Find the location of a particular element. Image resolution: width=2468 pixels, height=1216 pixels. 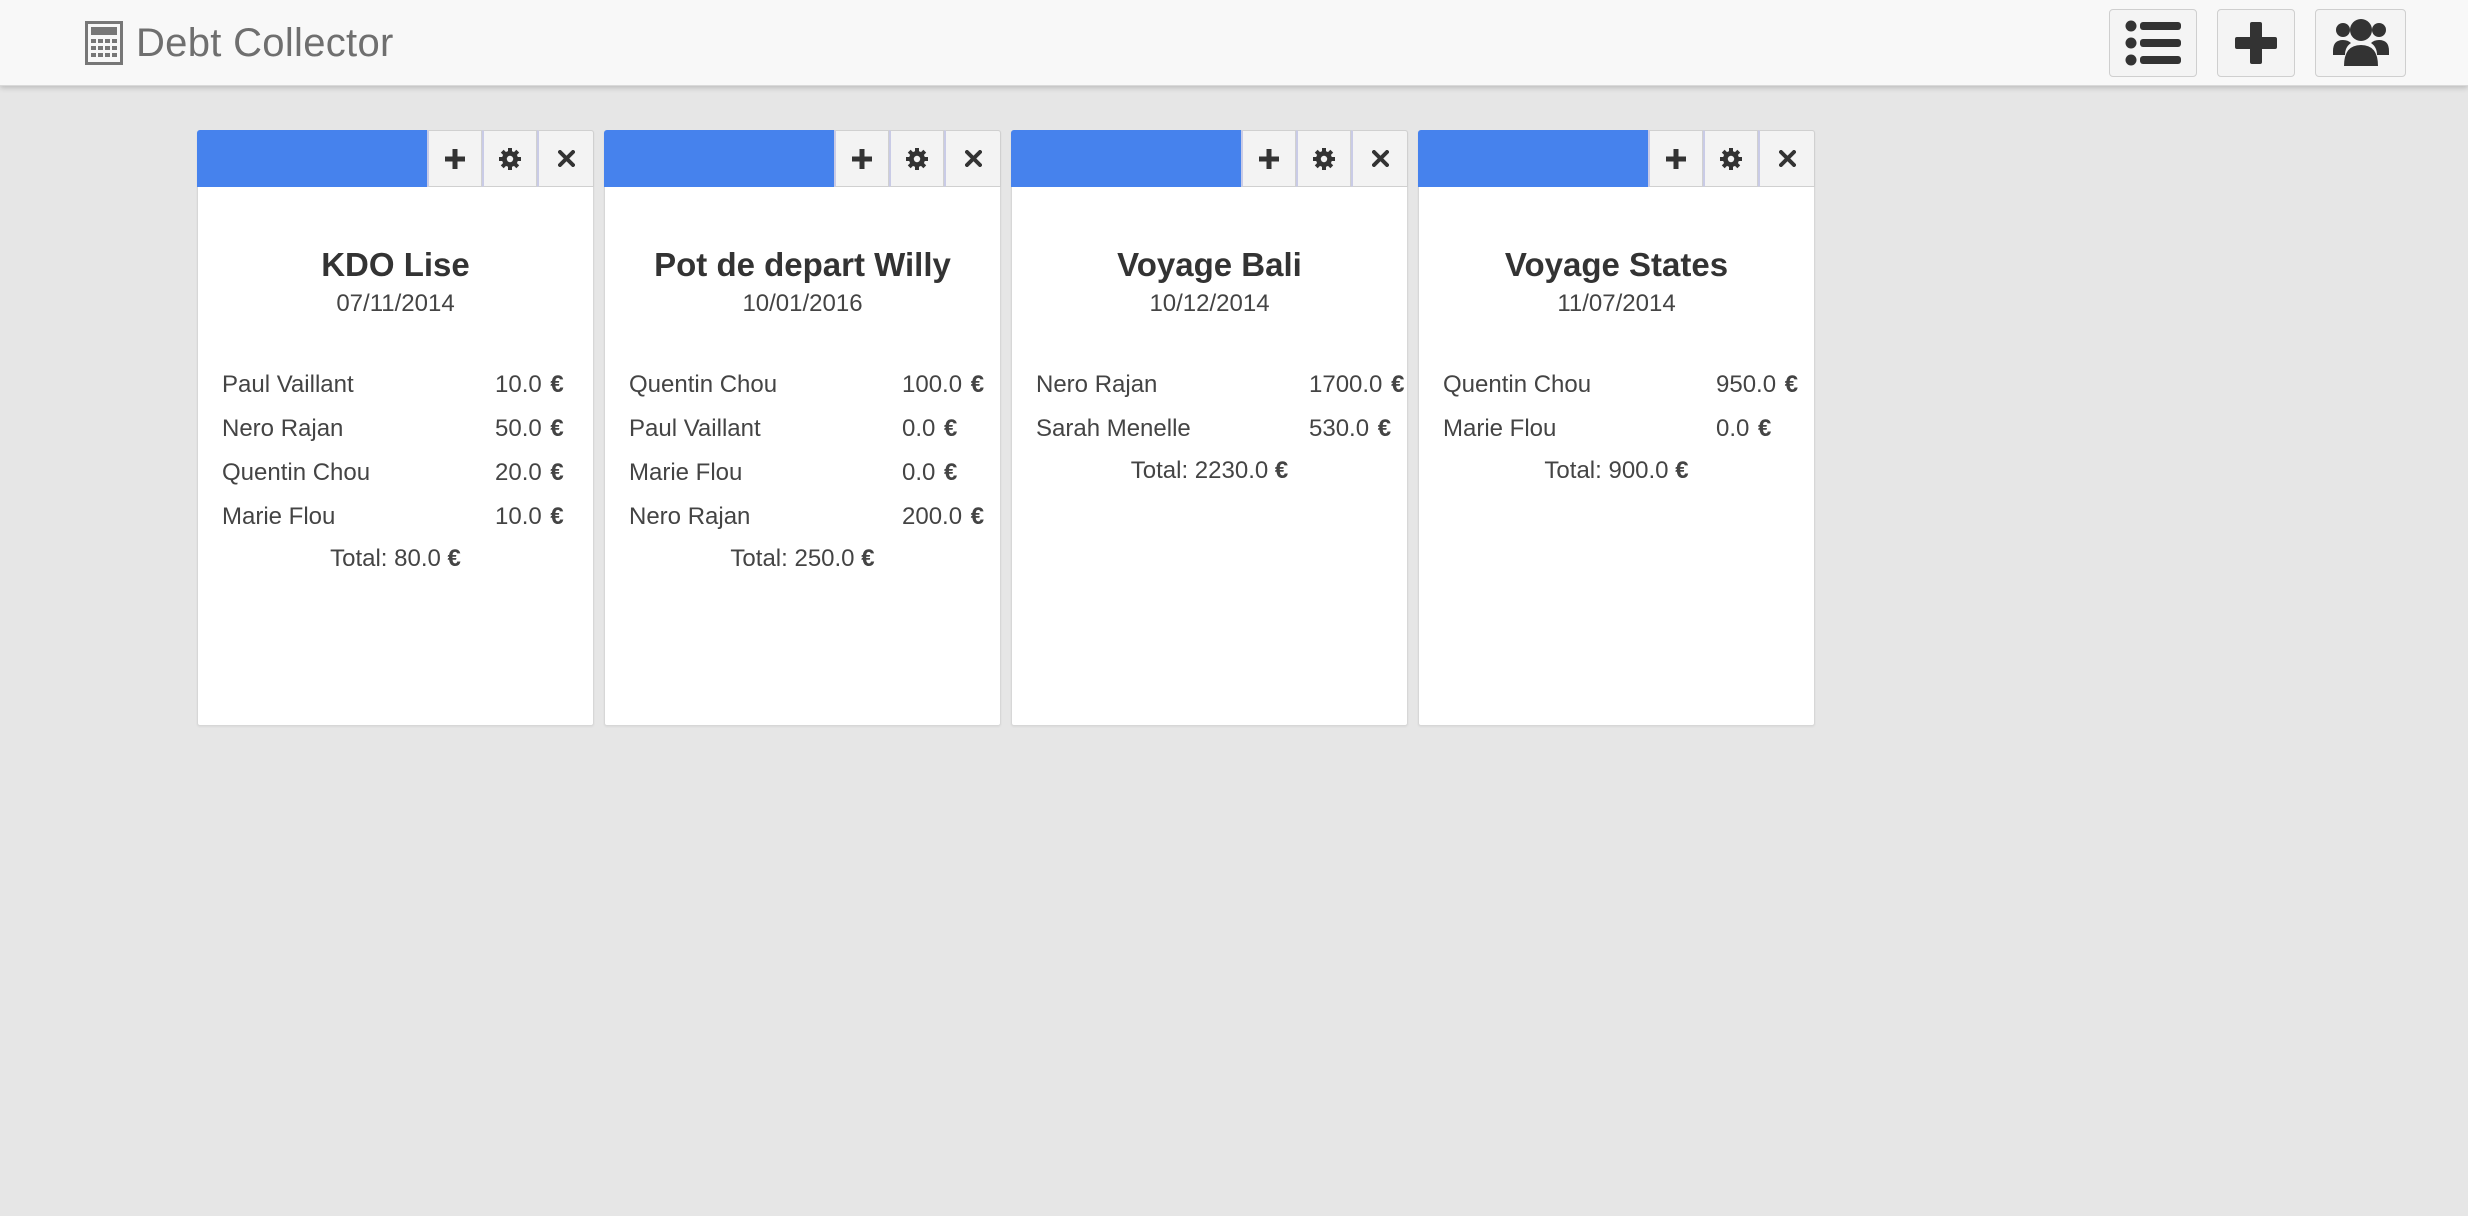

brand-link: Debt Collector is located at coordinates (239, 43).